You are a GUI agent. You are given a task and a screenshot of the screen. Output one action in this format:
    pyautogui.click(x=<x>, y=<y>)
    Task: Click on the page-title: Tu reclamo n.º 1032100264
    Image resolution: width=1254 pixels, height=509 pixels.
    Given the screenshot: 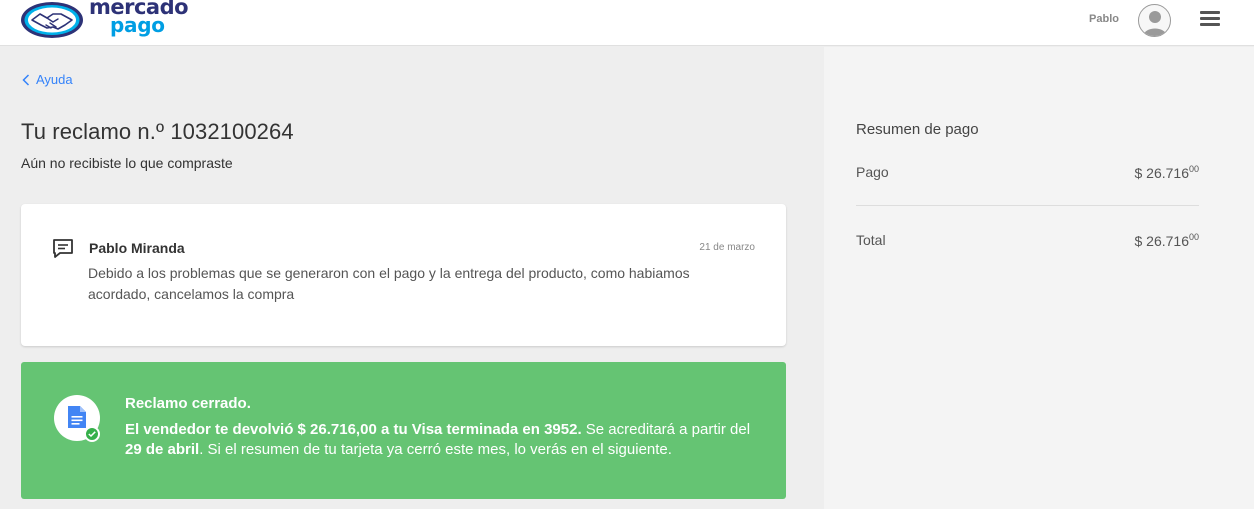 What is the action you would take?
    pyautogui.click(x=157, y=131)
    